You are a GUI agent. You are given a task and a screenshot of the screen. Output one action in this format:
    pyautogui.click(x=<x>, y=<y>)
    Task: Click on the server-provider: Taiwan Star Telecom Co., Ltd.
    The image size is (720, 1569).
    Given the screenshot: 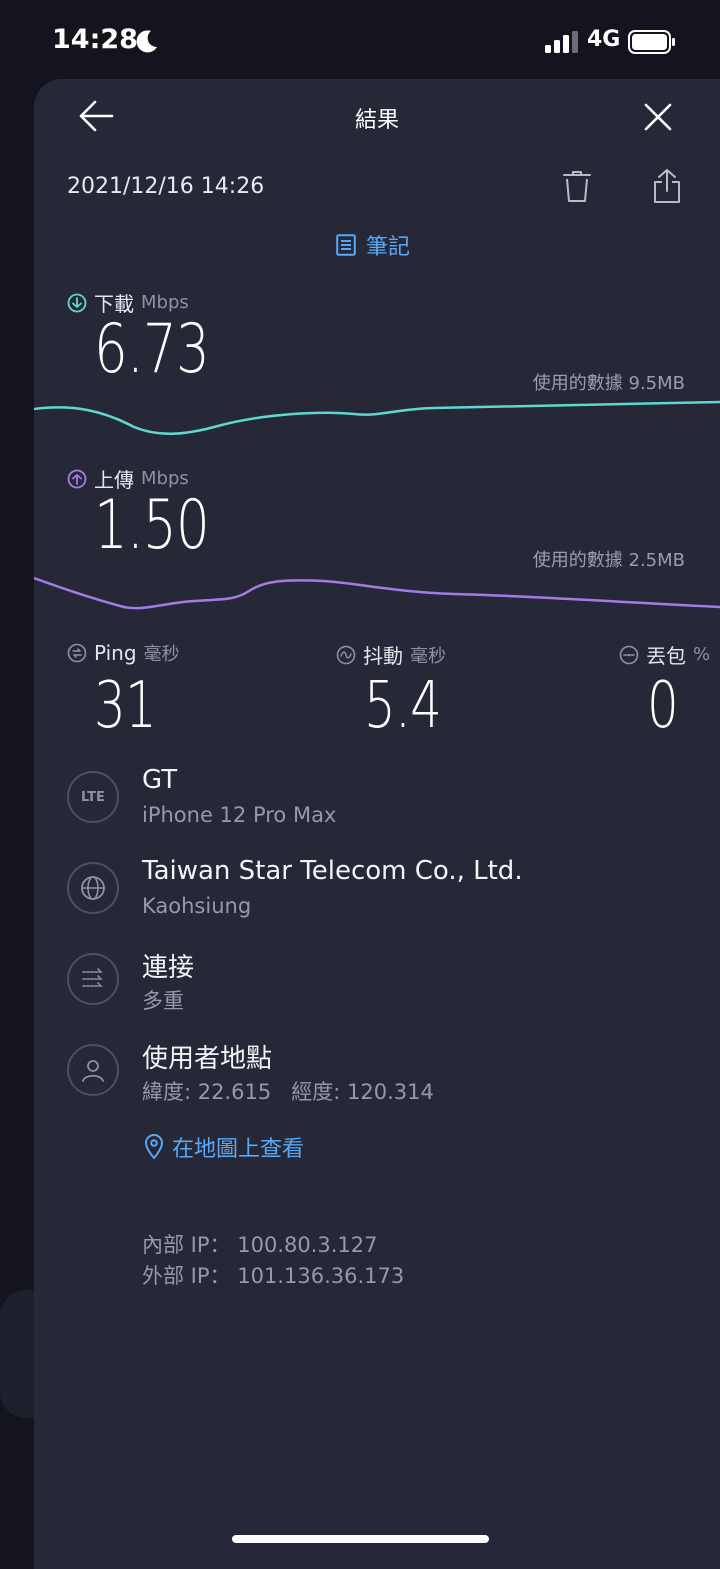 What is the action you would take?
    pyautogui.click(x=332, y=871)
    